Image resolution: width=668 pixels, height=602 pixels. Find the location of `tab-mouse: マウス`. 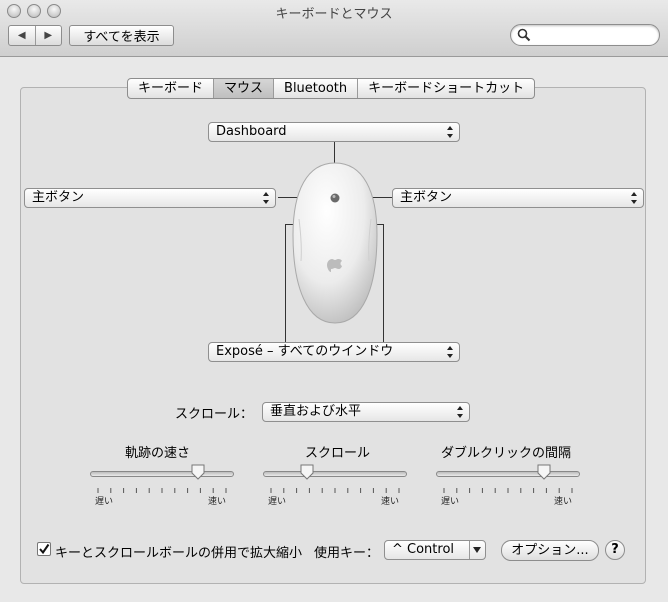

tab-mouse: マウス is located at coordinates (243, 88).